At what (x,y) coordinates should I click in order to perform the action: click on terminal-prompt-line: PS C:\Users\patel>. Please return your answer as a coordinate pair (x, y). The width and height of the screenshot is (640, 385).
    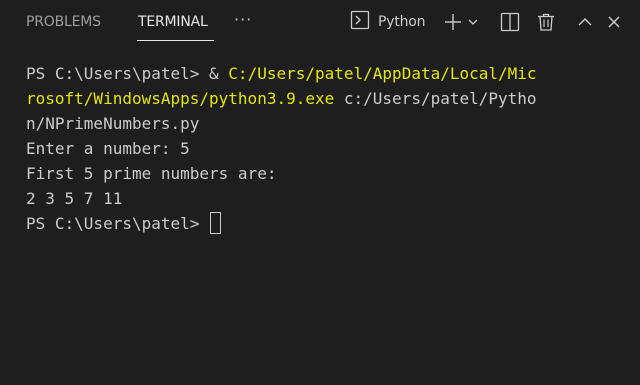
    Looking at the image, I should click on (321, 223).